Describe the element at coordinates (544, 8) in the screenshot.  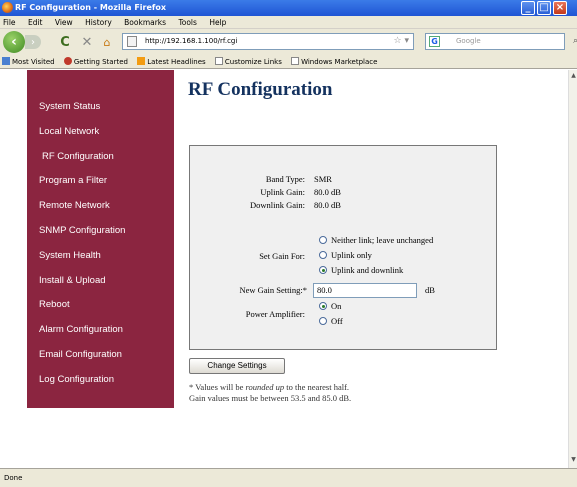
I see `maximize-icon: □` at that location.